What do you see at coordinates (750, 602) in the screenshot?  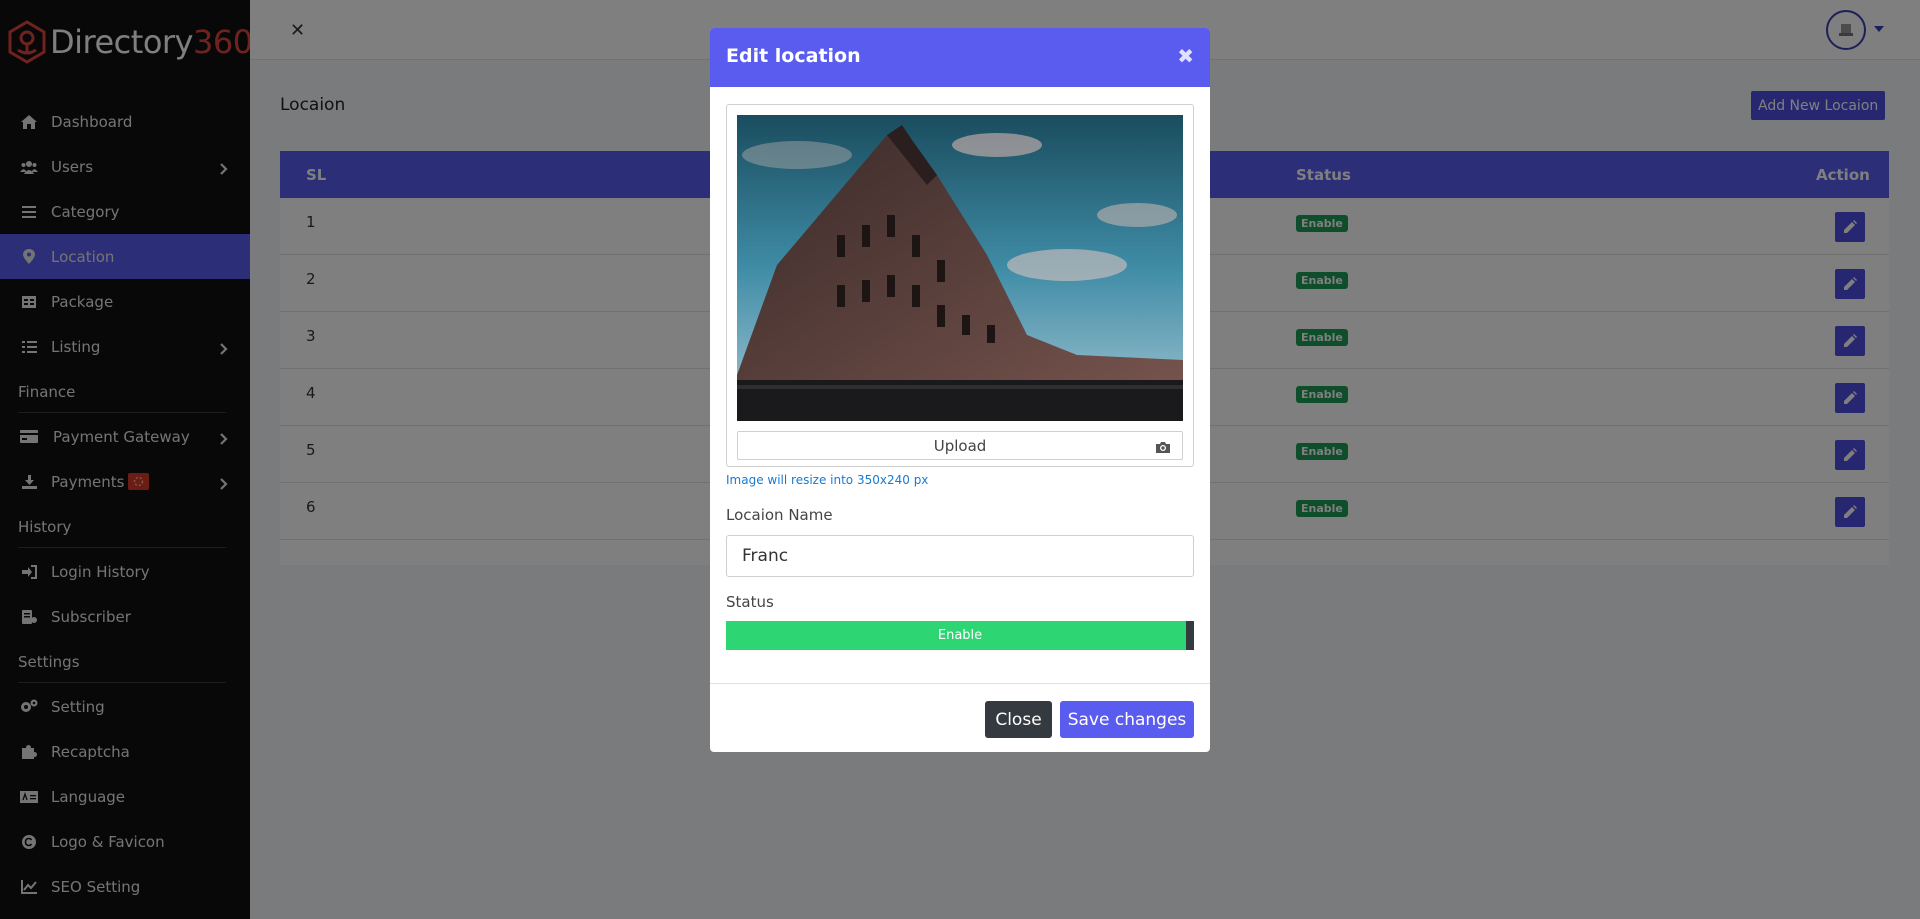 I see `status-label: Status` at bounding box center [750, 602].